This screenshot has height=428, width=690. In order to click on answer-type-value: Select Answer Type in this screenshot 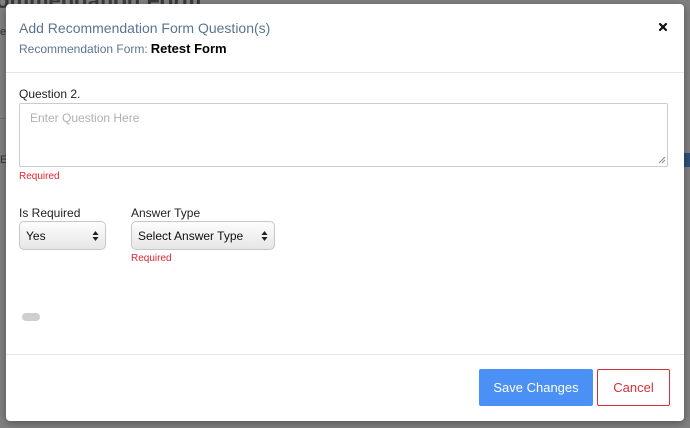, I will do `click(191, 236)`.